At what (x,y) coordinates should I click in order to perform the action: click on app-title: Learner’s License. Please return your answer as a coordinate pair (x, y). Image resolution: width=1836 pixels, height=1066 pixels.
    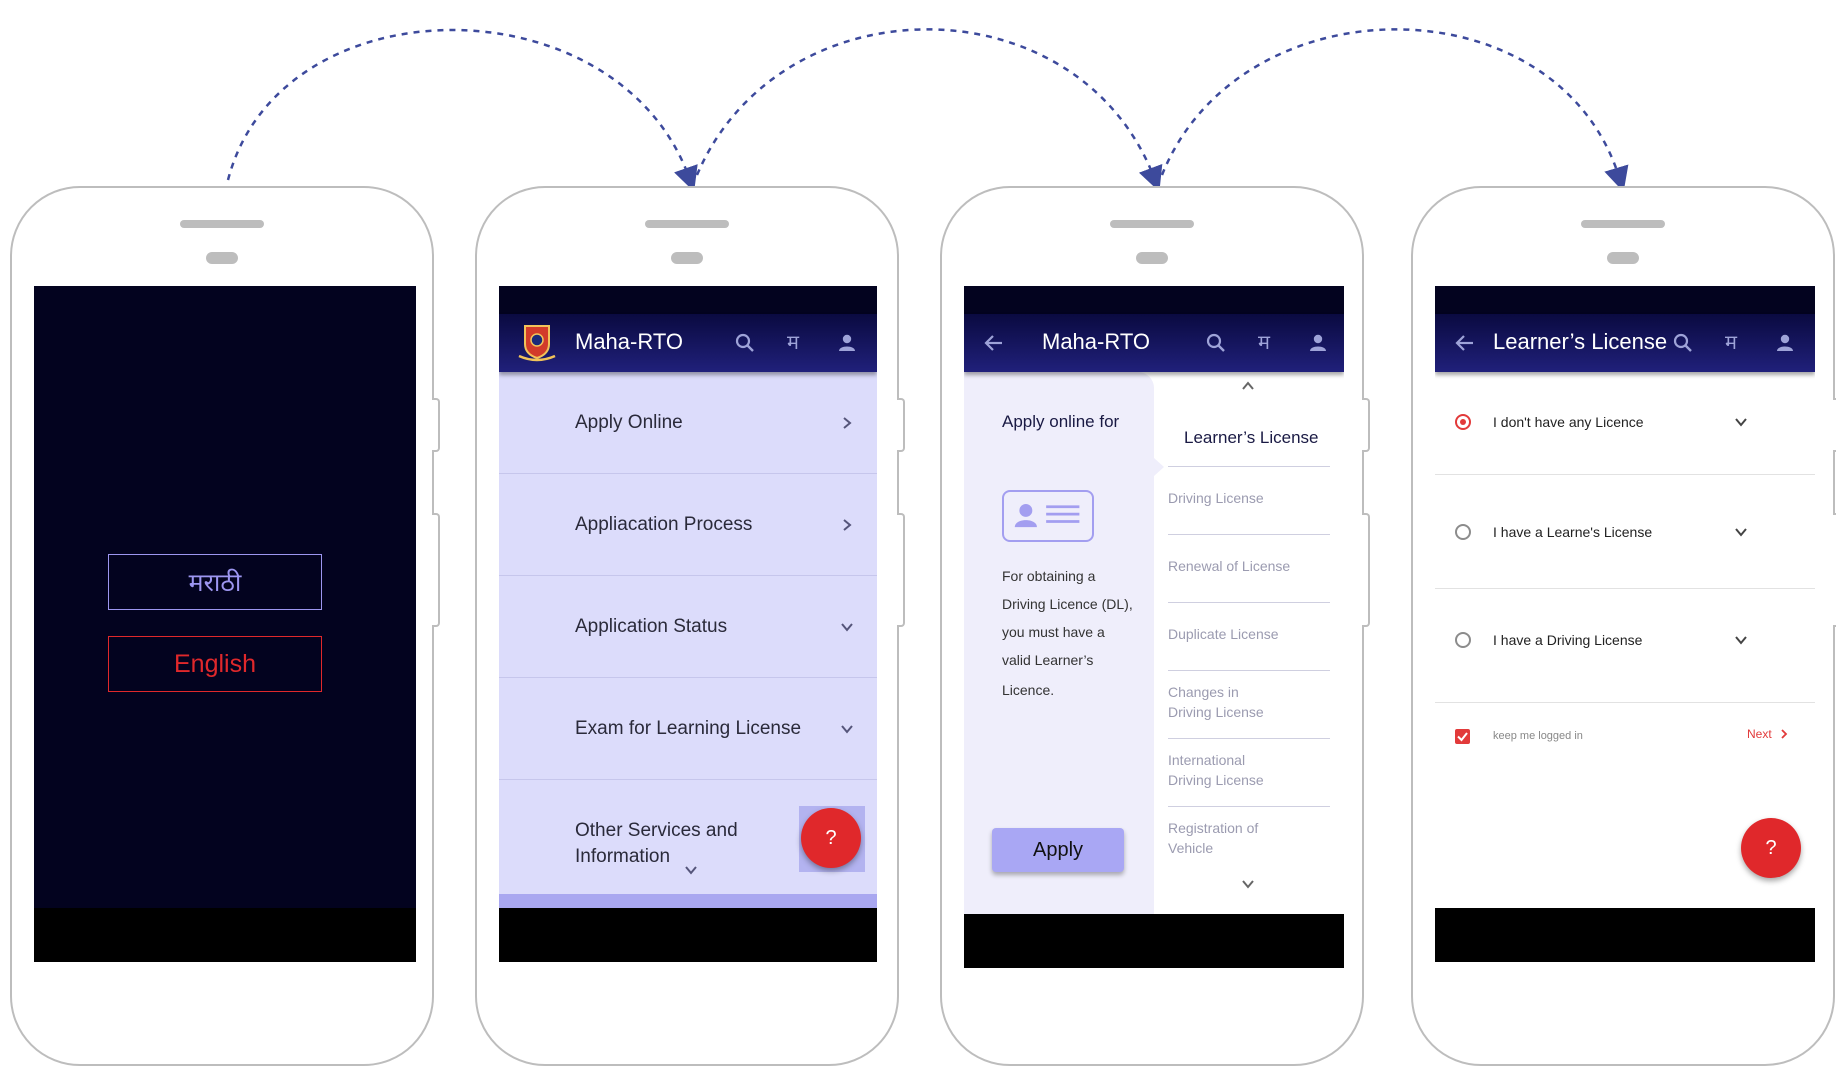
    Looking at the image, I should click on (1580, 341).